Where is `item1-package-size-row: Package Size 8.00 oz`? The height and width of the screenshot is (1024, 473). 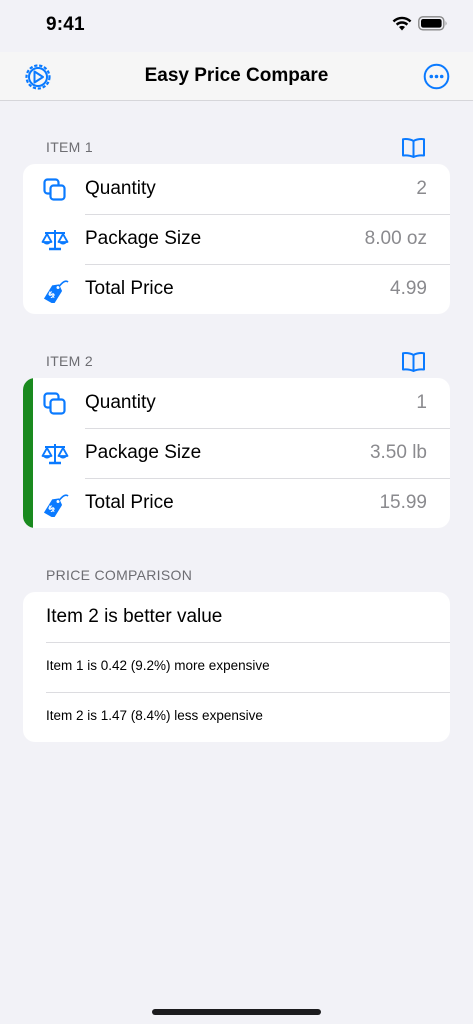
item1-package-size-row: Package Size 8.00 oz is located at coordinates (236, 239).